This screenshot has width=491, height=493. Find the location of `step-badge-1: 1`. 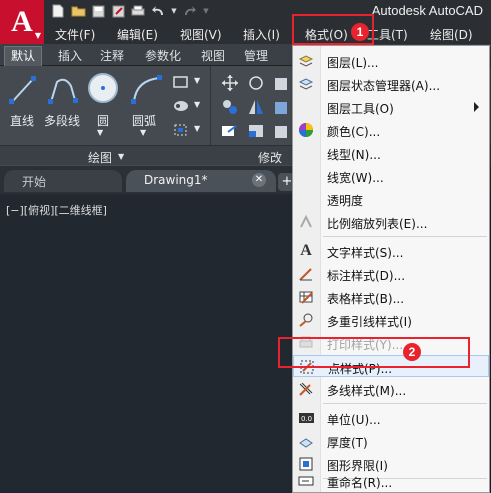

step-badge-1: 1 is located at coordinates (360, 32).